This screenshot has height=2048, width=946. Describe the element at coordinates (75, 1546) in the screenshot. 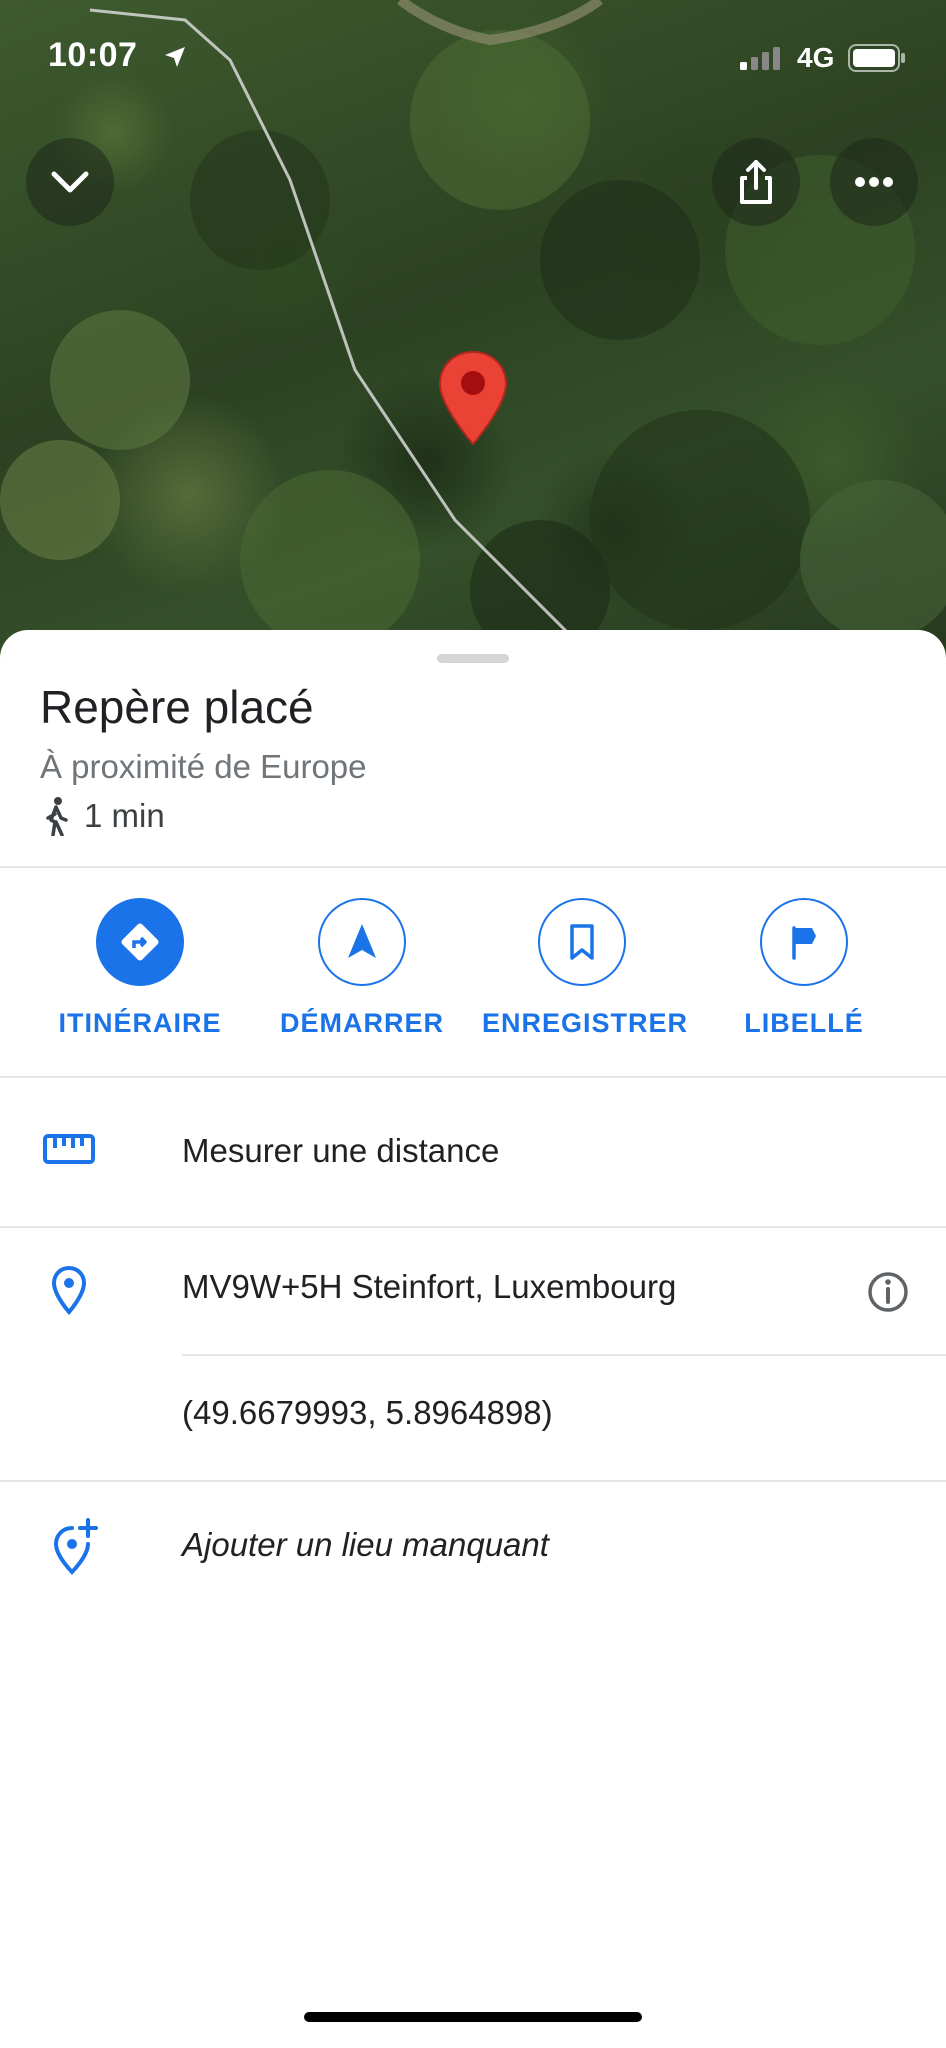

I see `add-location-icon` at that location.